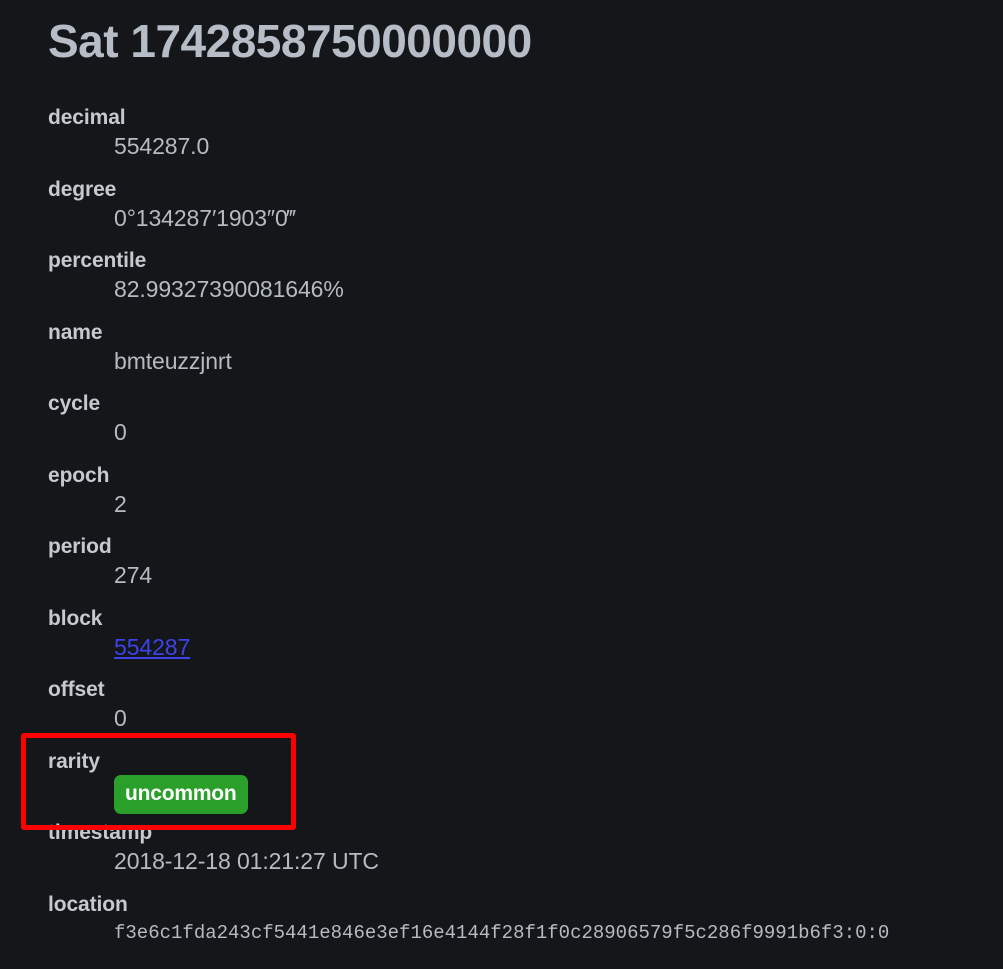  What do you see at coordinates (100, 832) in the screenshot?
I see `field-label-timestamp: timestamp` at bounding box center [100, 832].